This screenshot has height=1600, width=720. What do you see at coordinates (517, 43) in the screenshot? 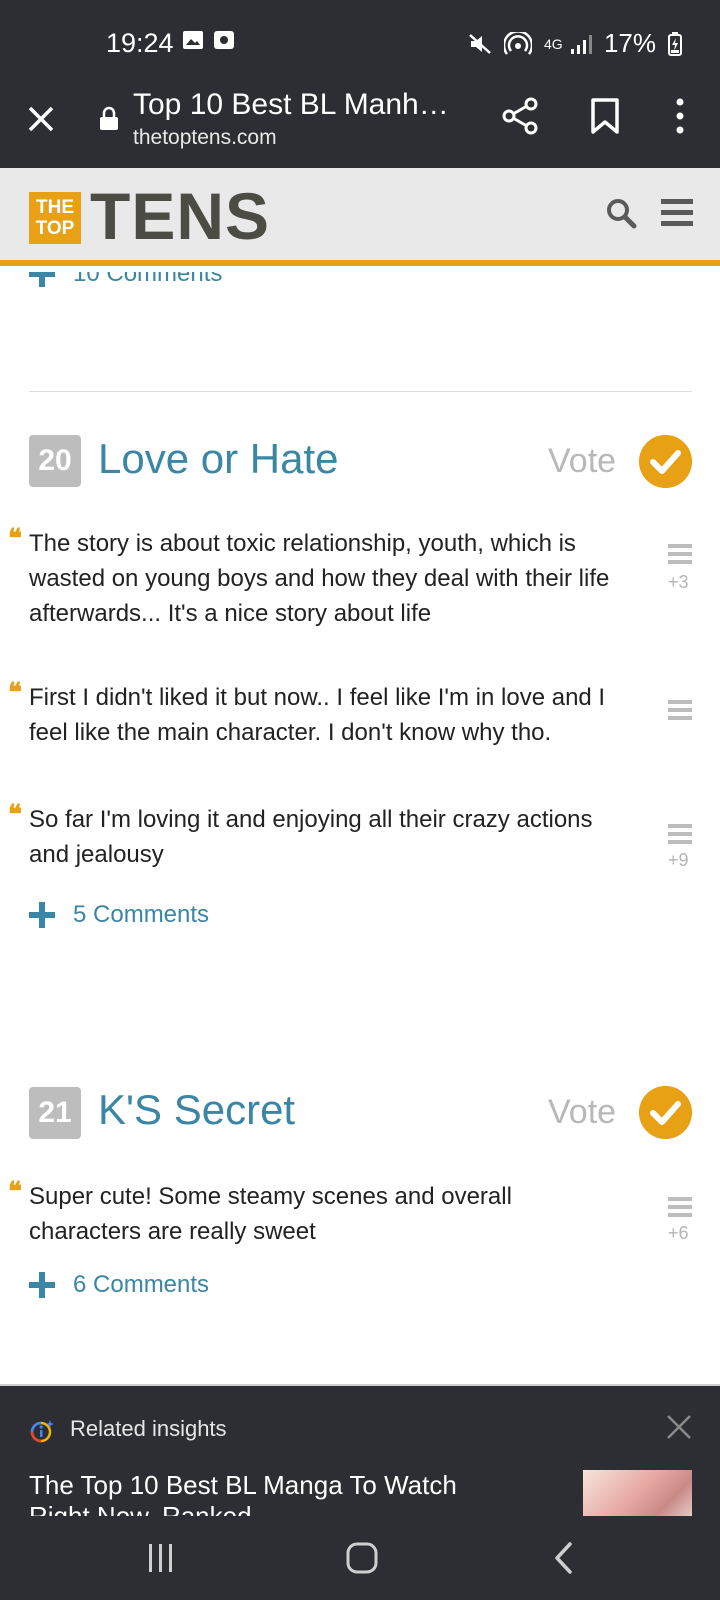
I see `hotspot-icon` at bounding box center [517, 43].